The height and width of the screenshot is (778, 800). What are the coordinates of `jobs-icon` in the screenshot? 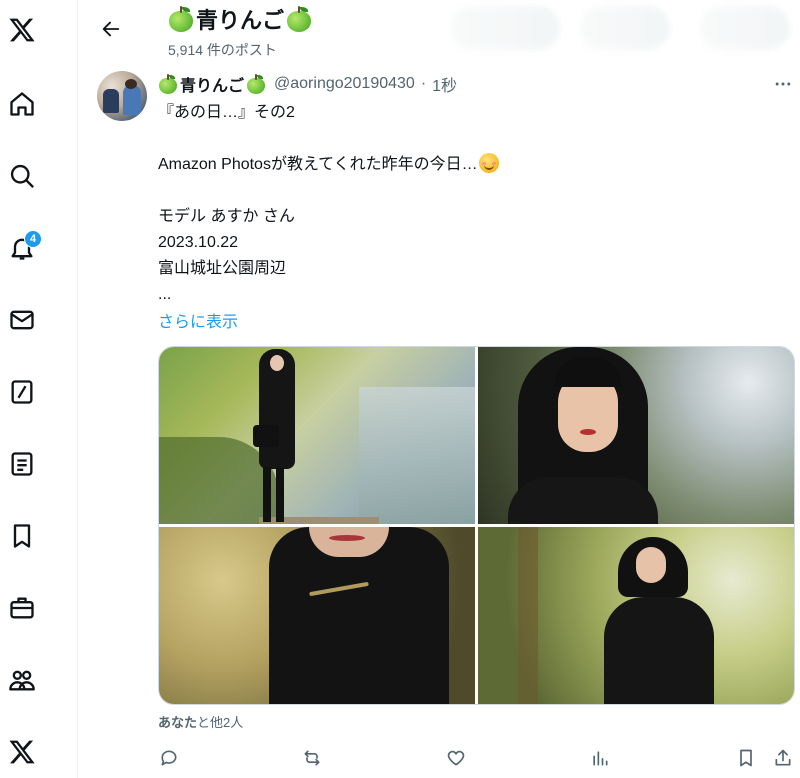 It's located at (22, 608).